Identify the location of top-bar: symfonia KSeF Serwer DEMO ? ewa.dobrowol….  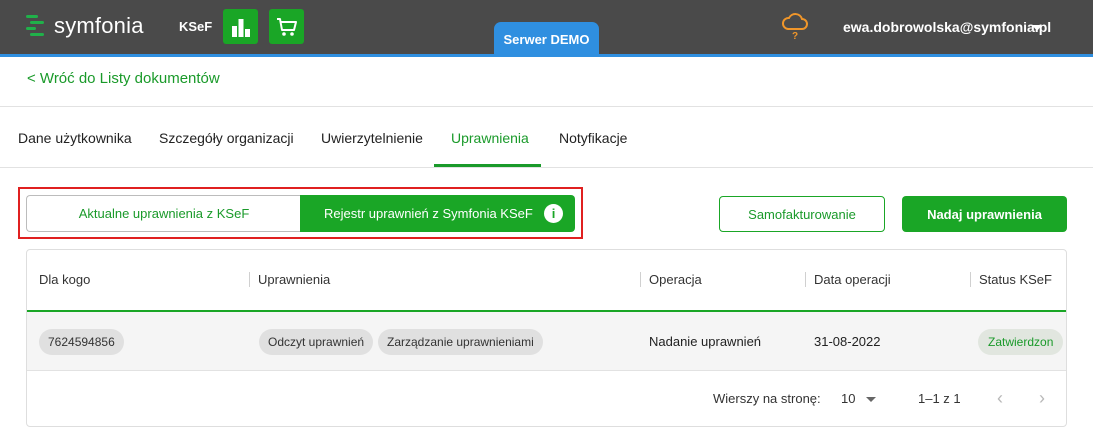
(546, 28).